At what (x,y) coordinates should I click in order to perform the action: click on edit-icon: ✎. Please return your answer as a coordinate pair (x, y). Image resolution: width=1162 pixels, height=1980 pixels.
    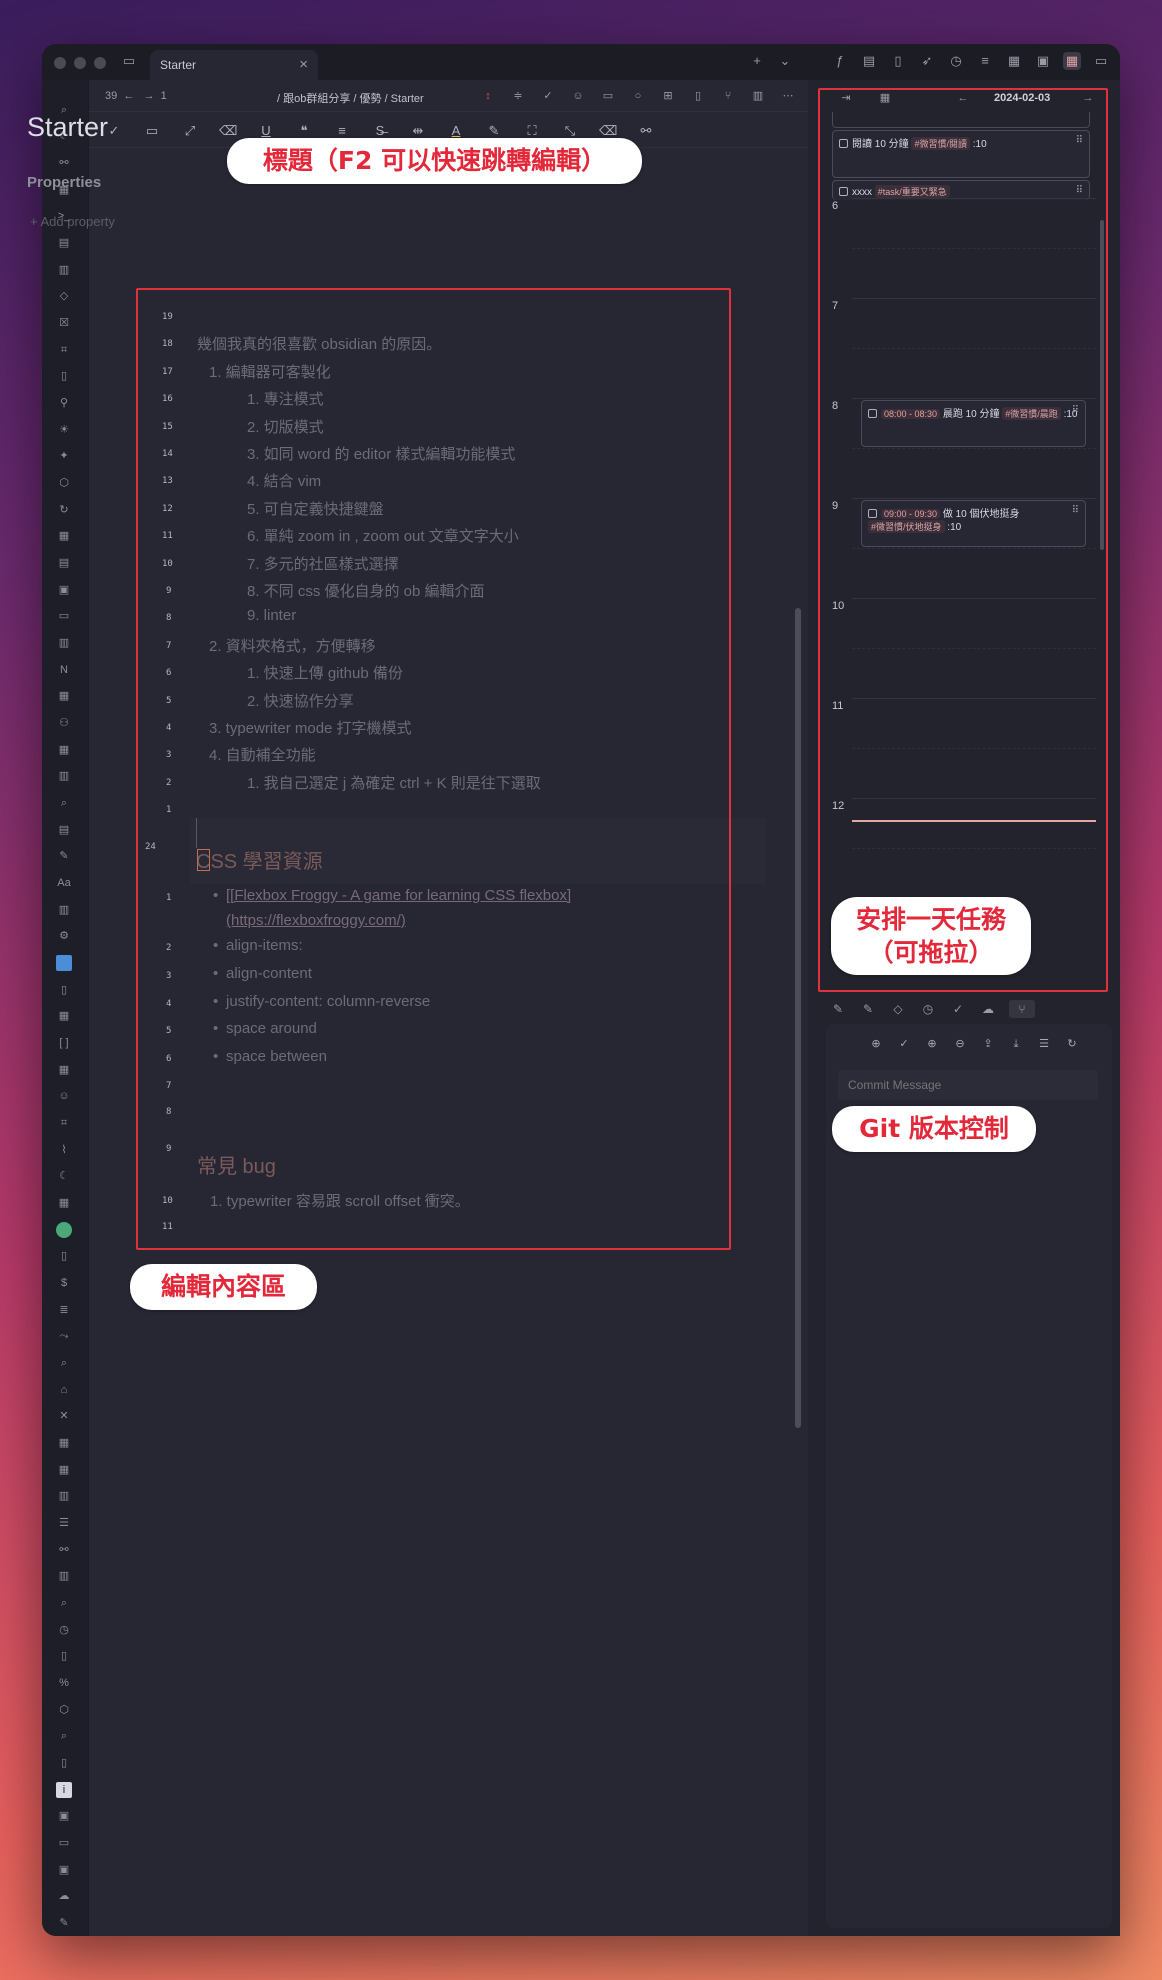
    Looking at the image, I should click on (838, 1009).